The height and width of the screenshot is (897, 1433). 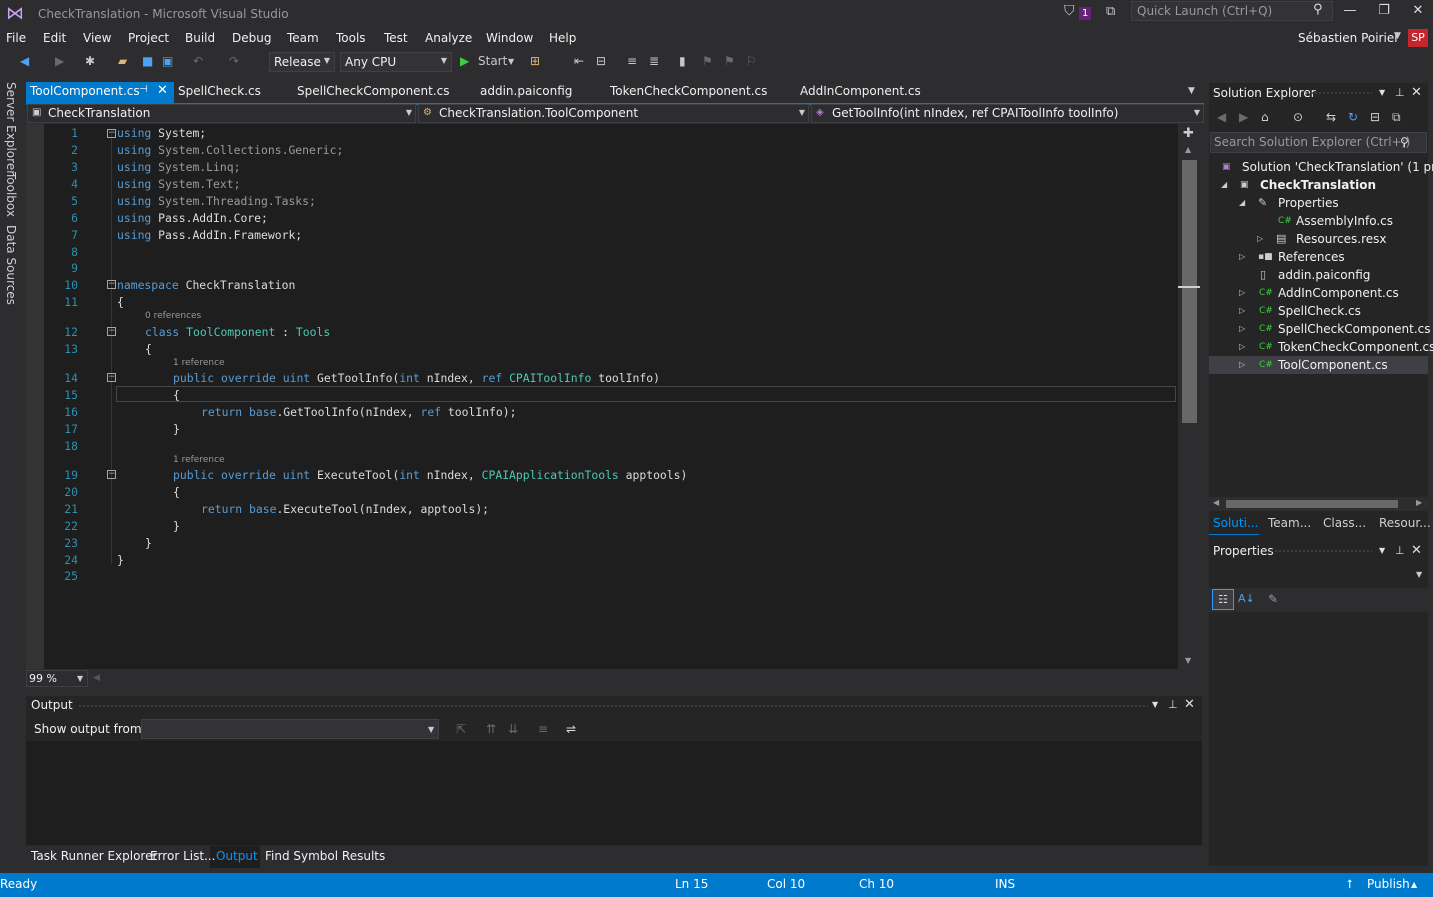 I want to click on start-play-icon: ▶, so click(x=464, y=61).